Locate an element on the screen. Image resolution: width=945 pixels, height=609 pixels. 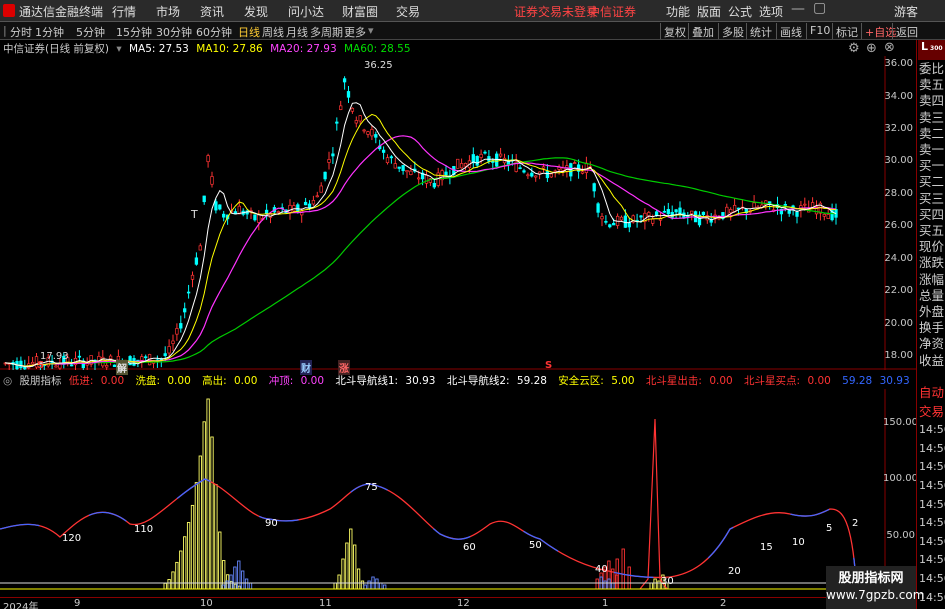
trade-login-status: 证券交易未登录 is located at coordinates (556, 11).